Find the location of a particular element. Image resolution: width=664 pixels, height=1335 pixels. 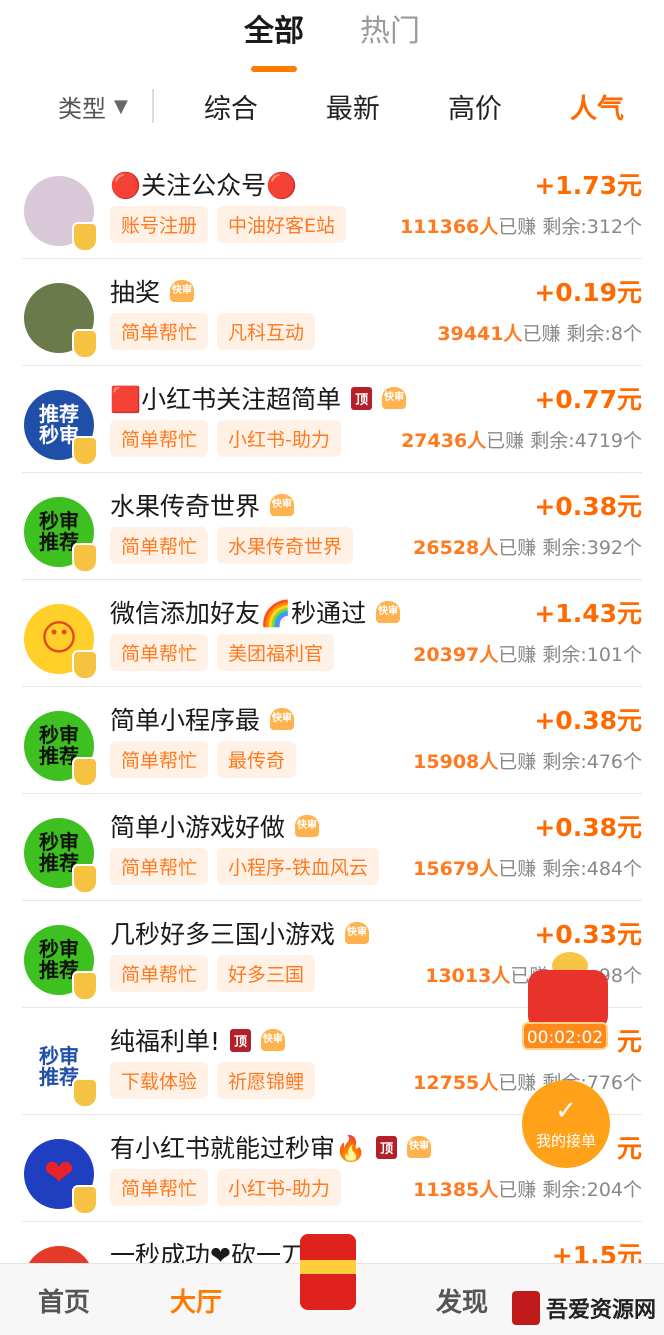

task-tags: 下载体验 祈愿锦鲤 is located at coordinates (213, 1080).